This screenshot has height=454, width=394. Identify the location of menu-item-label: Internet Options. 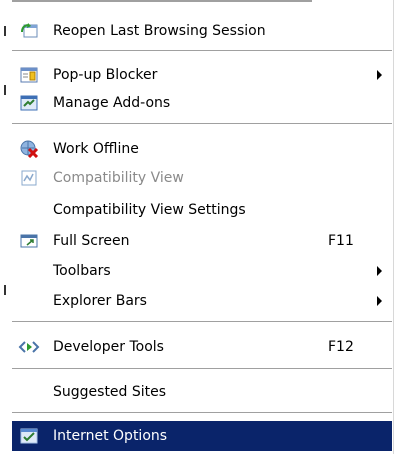
(110, 436).